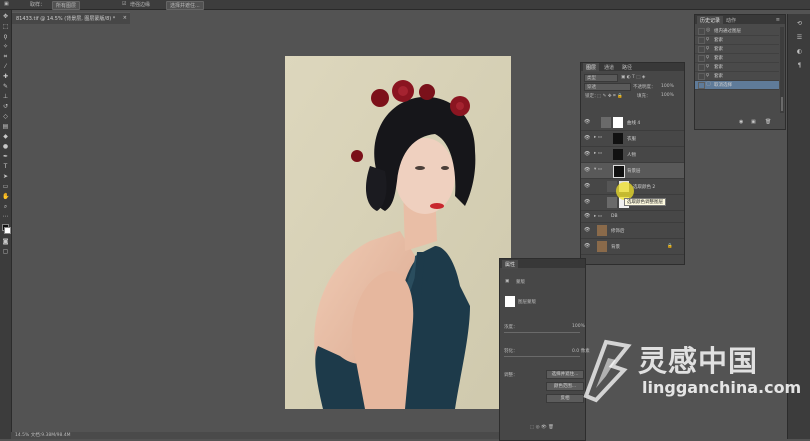 The width and height of the screenshot is (810, 441). I want to click on layer-row: 👁 背景 🔒, so click(632, 247).